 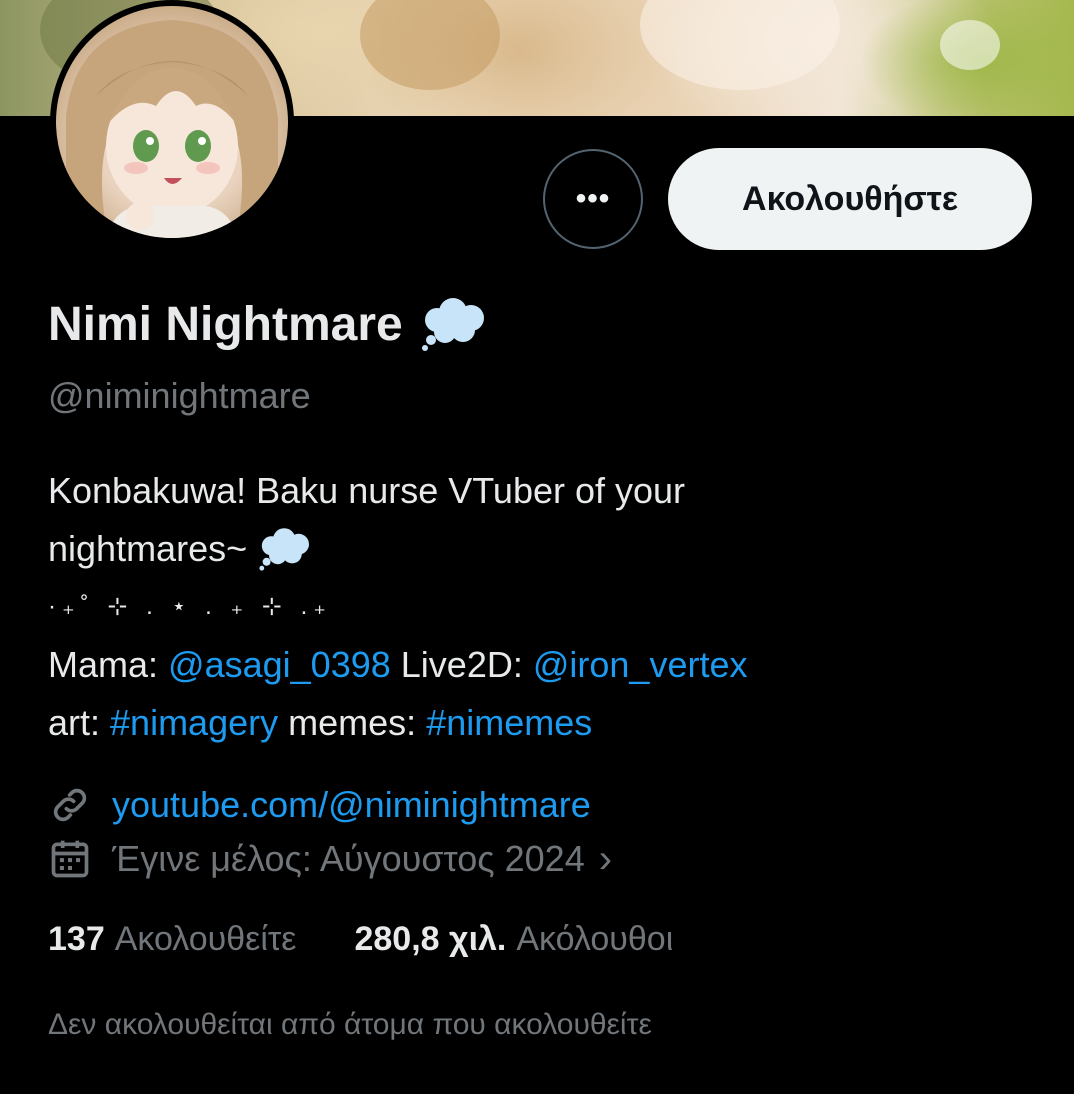 I want to click on bio-line: Mama: @asagi_0398 Live2D: @iron_vertex, so click(x=543, y=665).